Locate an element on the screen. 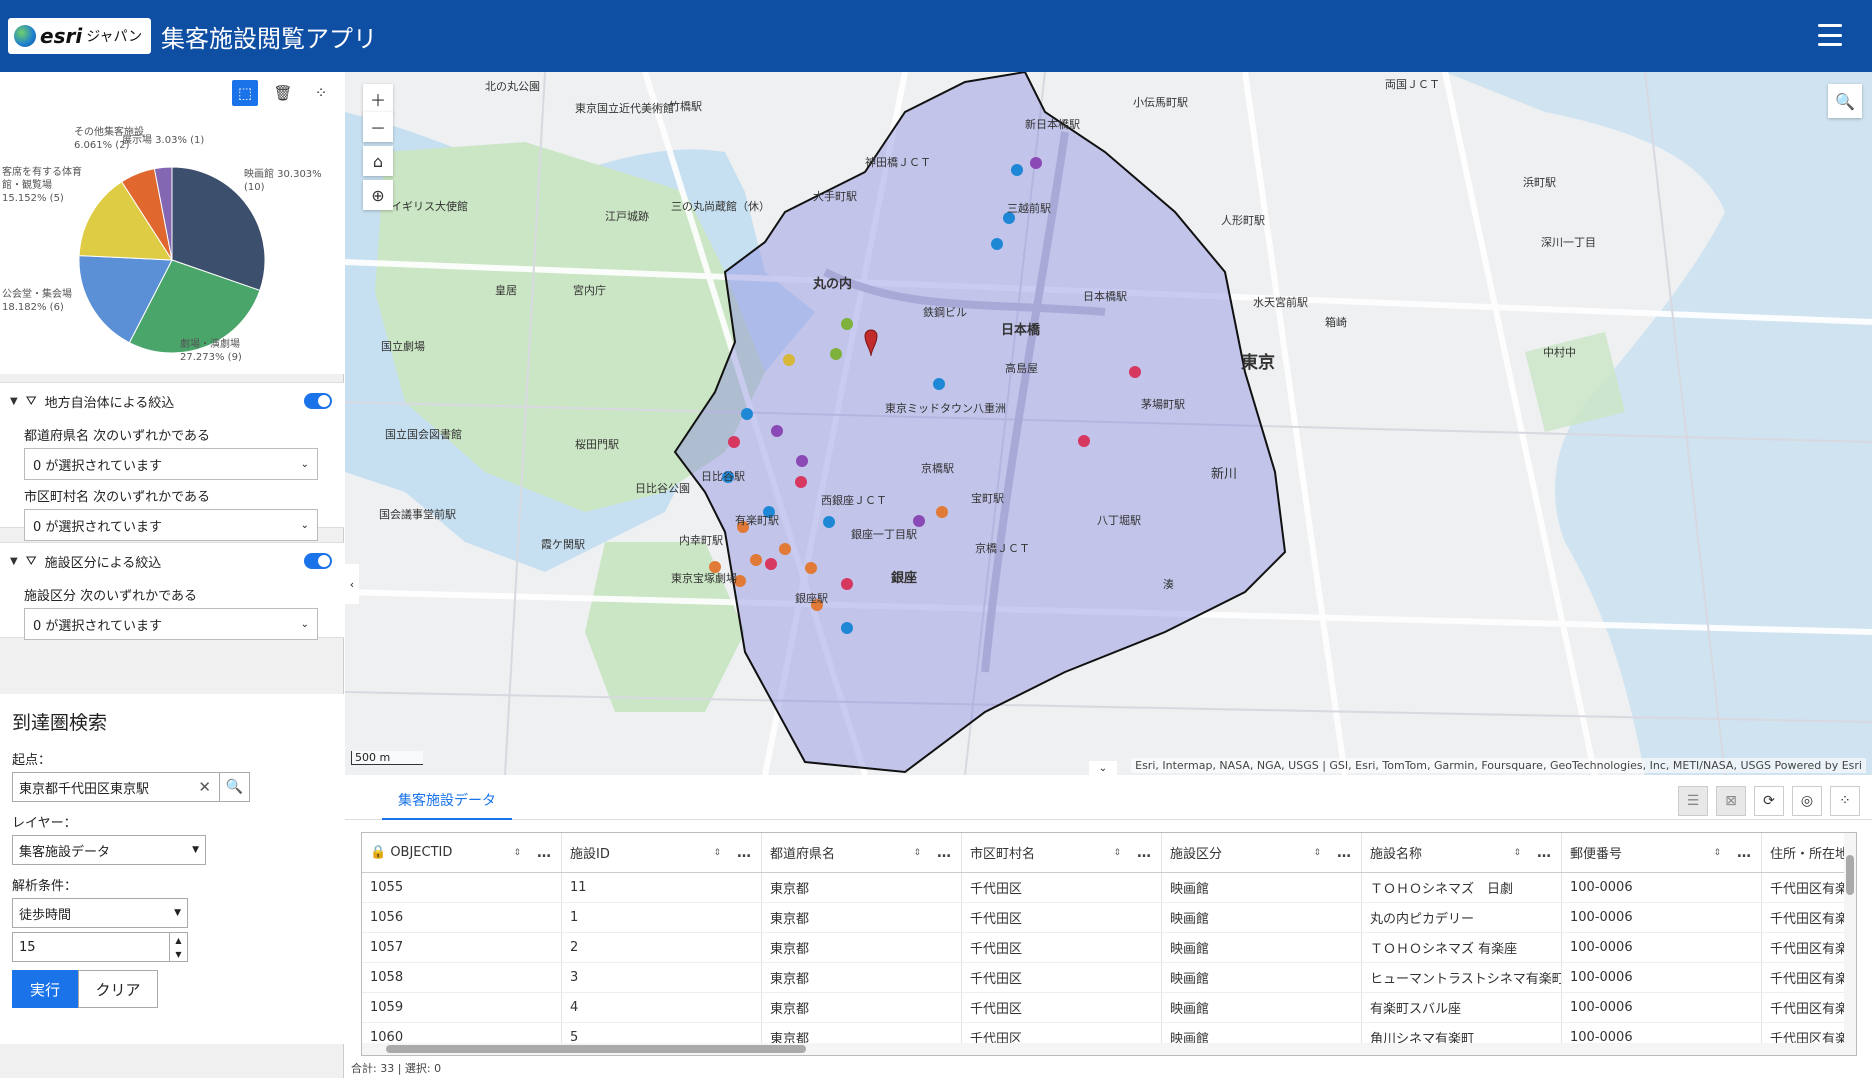 This screenshot has height=1078, width=1872. table-cell: 東京都 is located at coordinates (862, 977).